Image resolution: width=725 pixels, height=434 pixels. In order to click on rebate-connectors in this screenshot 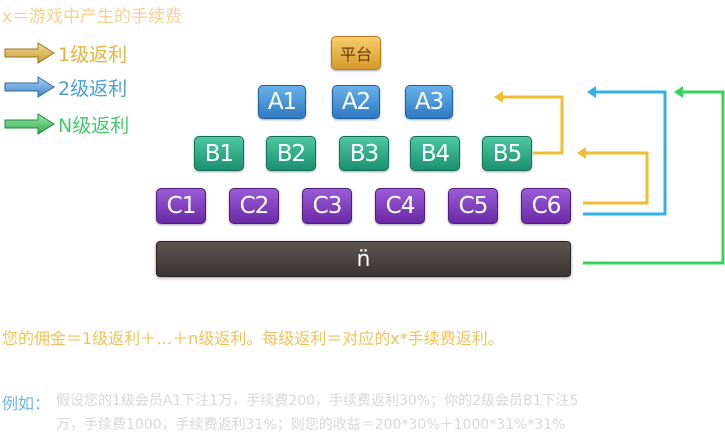, I will do `click(609, 175)`.